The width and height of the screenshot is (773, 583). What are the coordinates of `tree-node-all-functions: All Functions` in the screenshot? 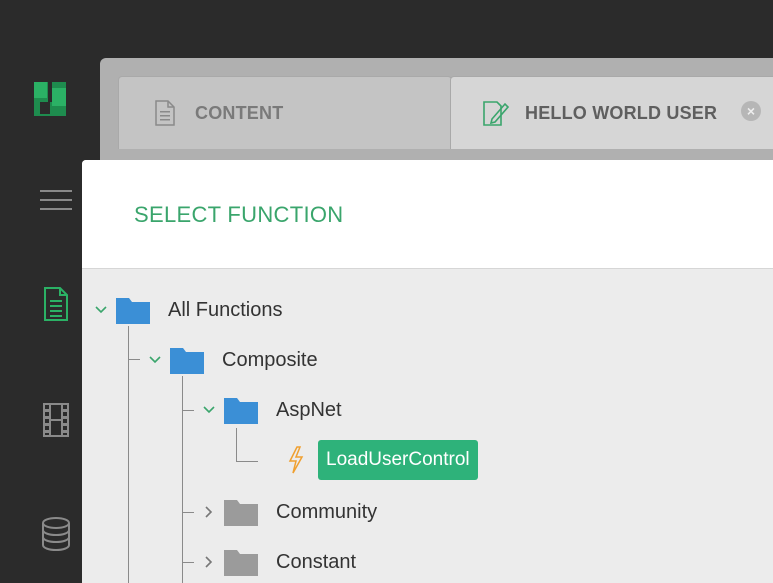 It's located at (188, 310).